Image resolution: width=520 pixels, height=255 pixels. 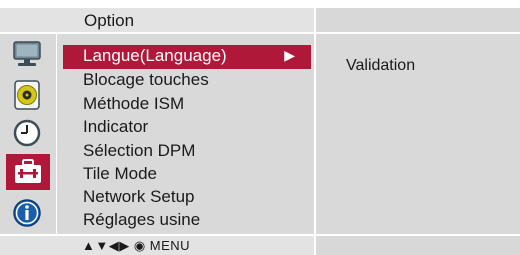 I want to click on toolbox-icon, so click(x=28, y=172).